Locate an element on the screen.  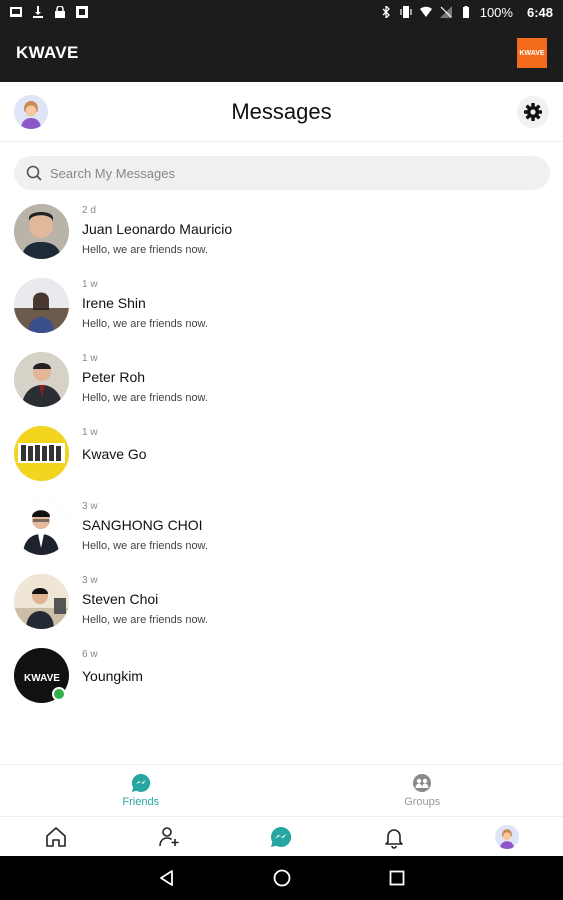
messages-header: Messages is located at coordinates (281, 112).